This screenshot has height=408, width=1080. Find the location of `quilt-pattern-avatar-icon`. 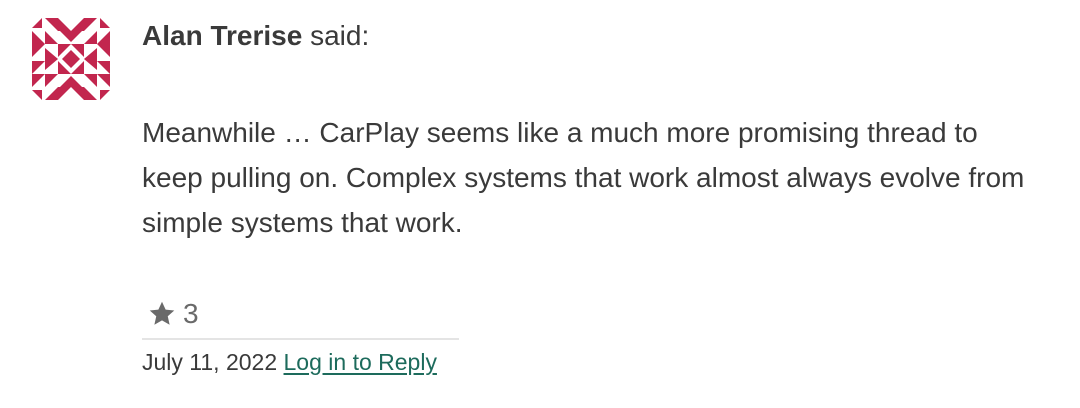

quilt-pattern-avatar-icon is located at coordinates (71, 59).